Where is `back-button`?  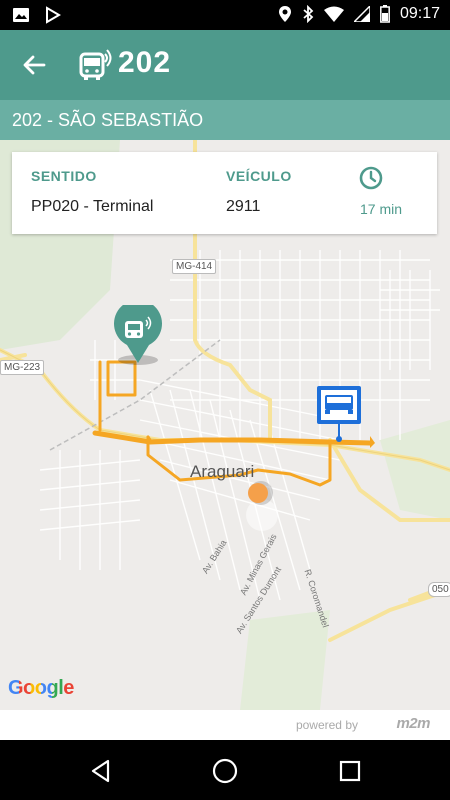
back-button is located at coordinates (35, 65).